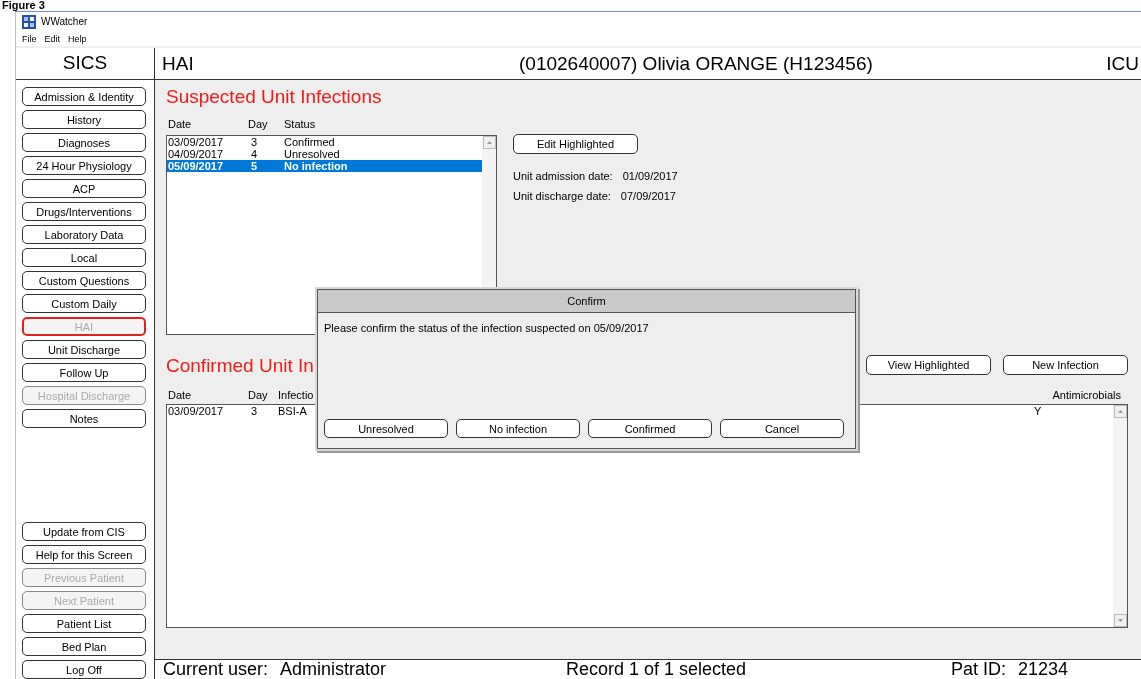  Describe the element at coordinates (84, 531) in the screenshot. I see `nav-button: Update from CIS` at that location.